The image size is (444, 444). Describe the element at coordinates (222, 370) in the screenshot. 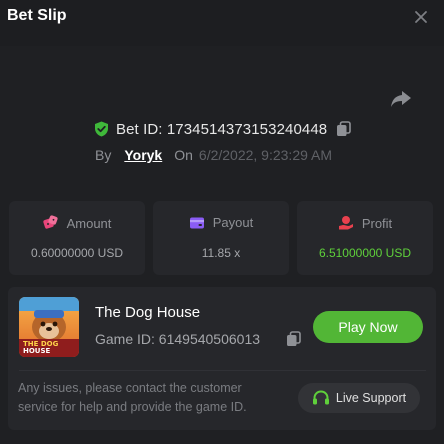

I see `divider` at that location.